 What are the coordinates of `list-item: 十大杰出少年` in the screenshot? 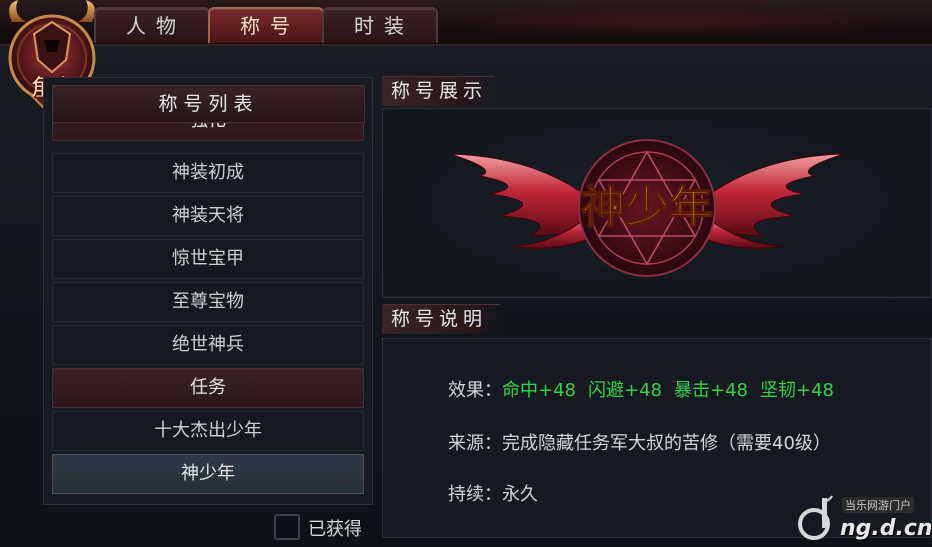 It's located at (208, 431).